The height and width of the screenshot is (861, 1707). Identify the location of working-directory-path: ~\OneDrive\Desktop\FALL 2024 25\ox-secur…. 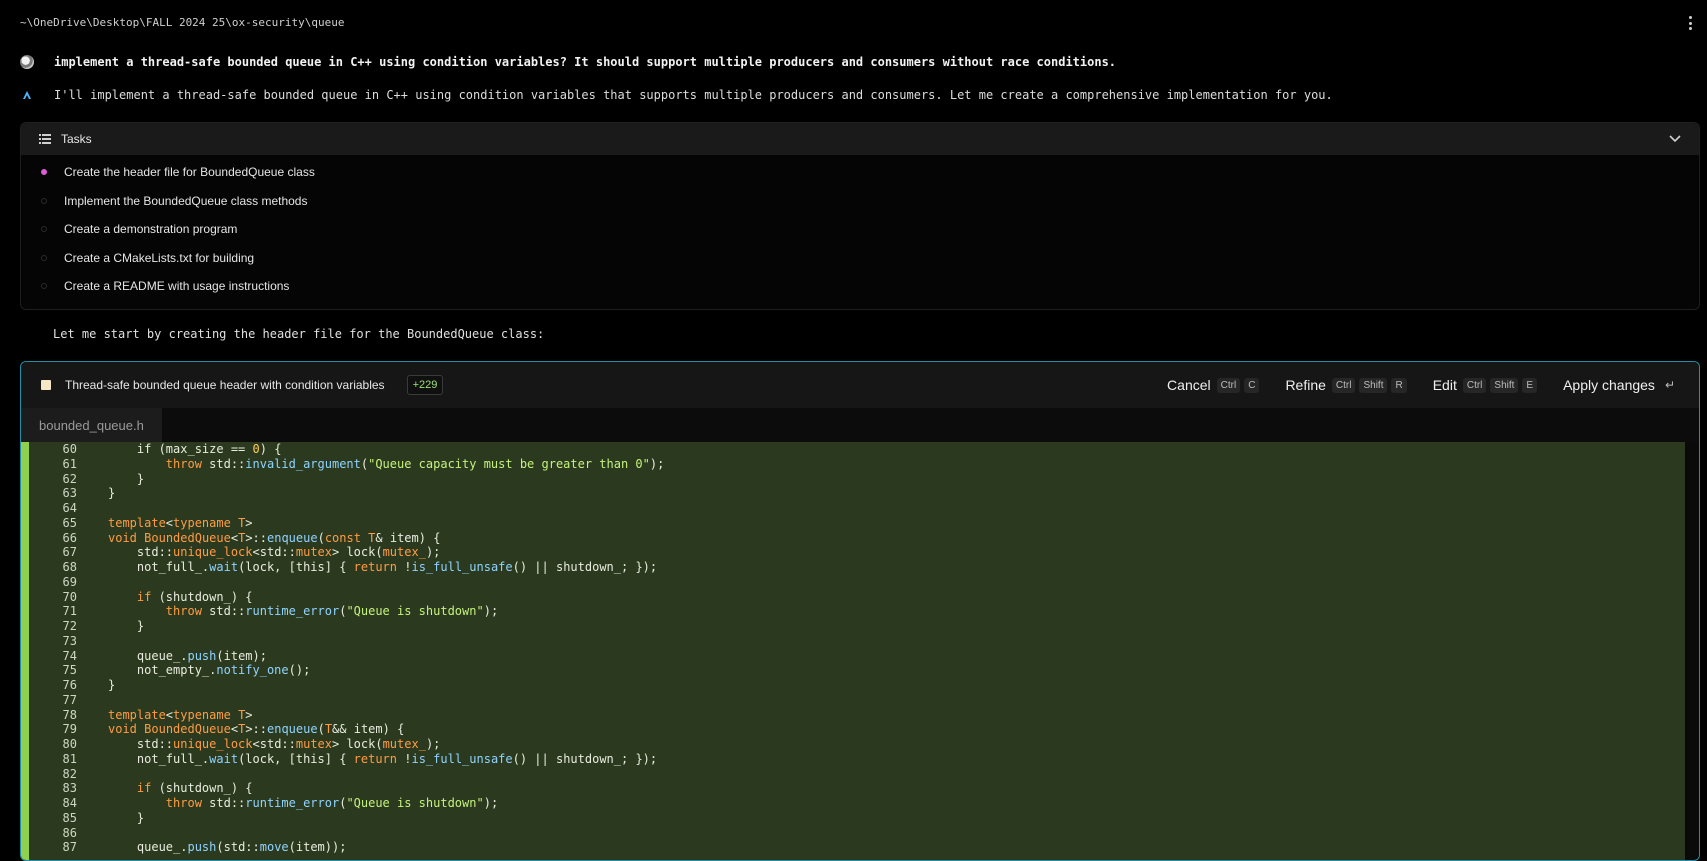
(182, 22).